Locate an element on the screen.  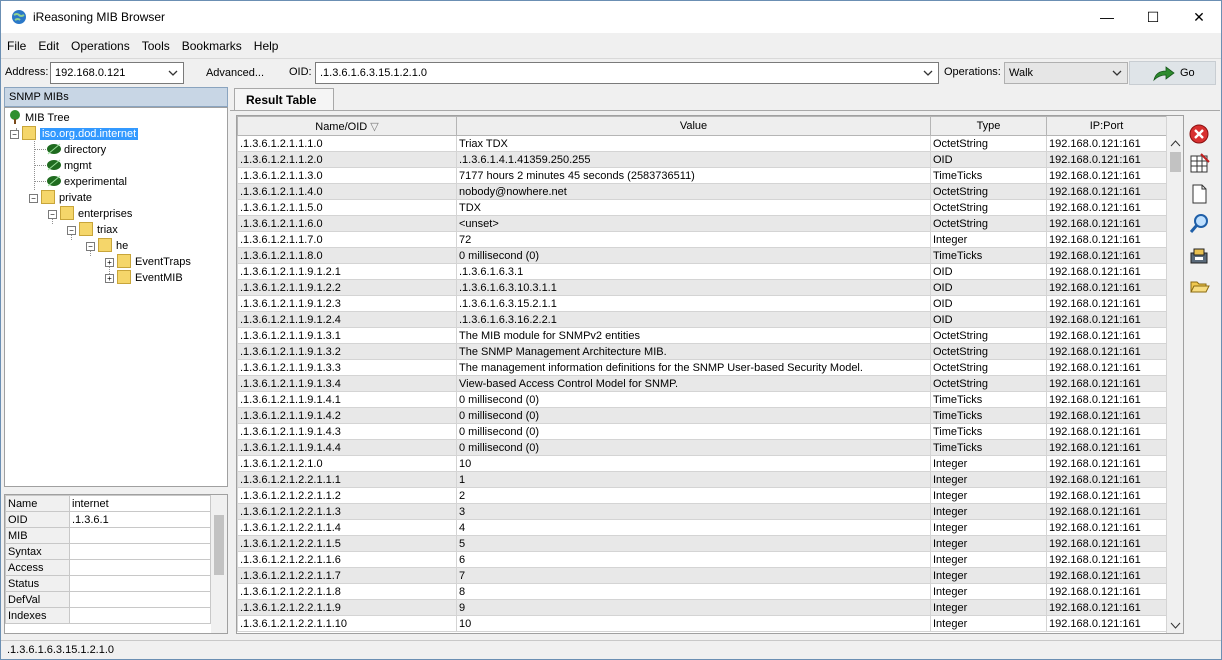
go-button: Go is located at coordinates (1172, 73).